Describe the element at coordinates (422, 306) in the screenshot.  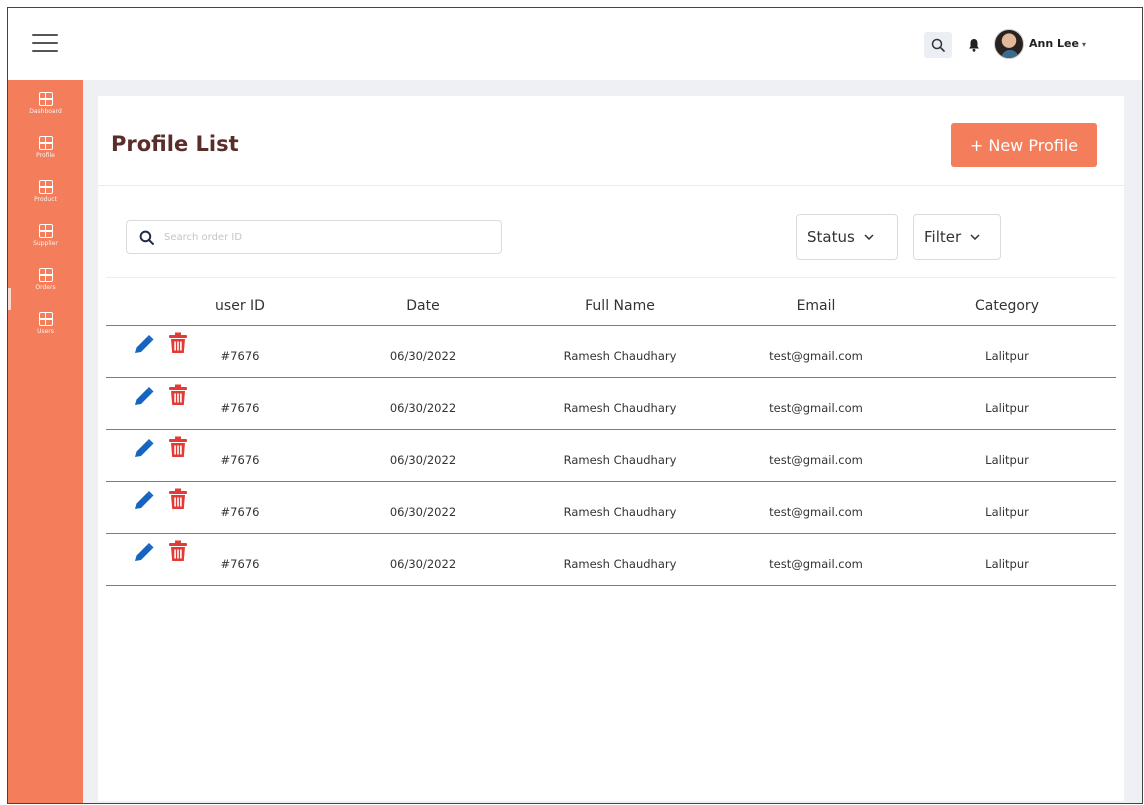
I see `column-header-date: Date` at that location.